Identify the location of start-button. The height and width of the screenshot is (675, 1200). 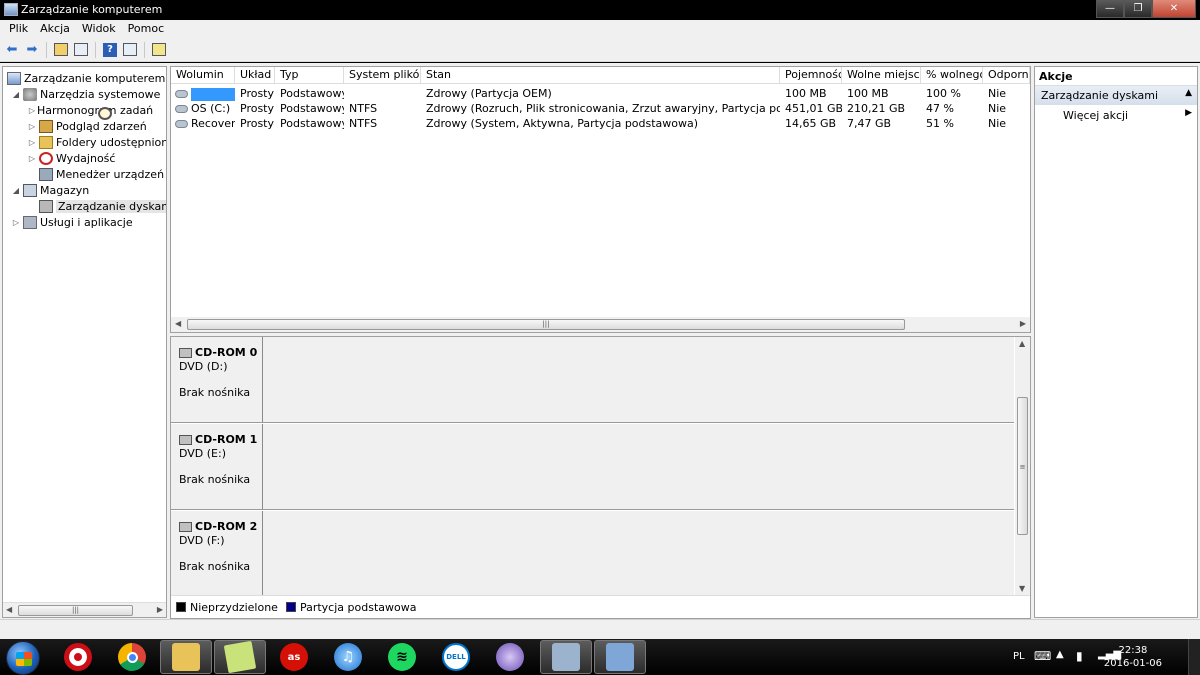
(23, 658).